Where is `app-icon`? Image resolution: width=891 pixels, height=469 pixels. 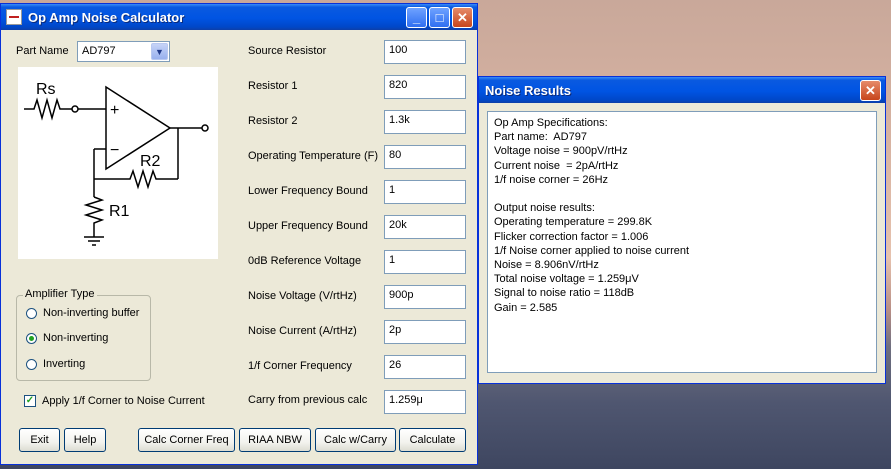
app-icon is located at coordinates (14, 17).